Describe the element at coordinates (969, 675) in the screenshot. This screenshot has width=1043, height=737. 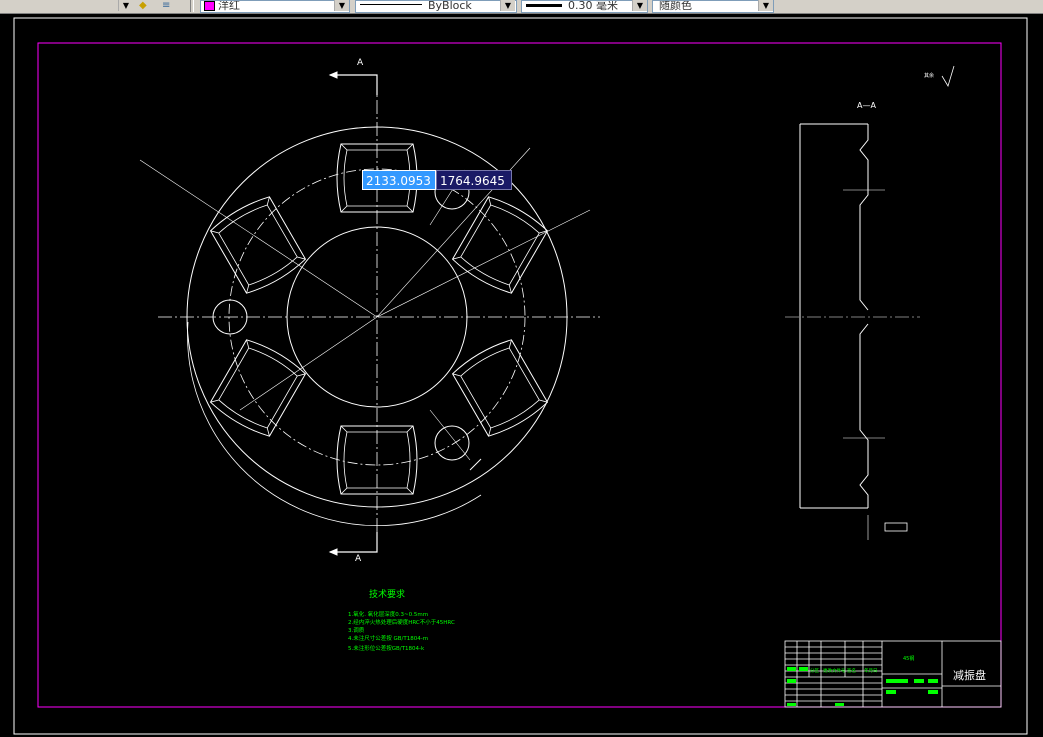
I see `part-name: 减振盘` at that location.